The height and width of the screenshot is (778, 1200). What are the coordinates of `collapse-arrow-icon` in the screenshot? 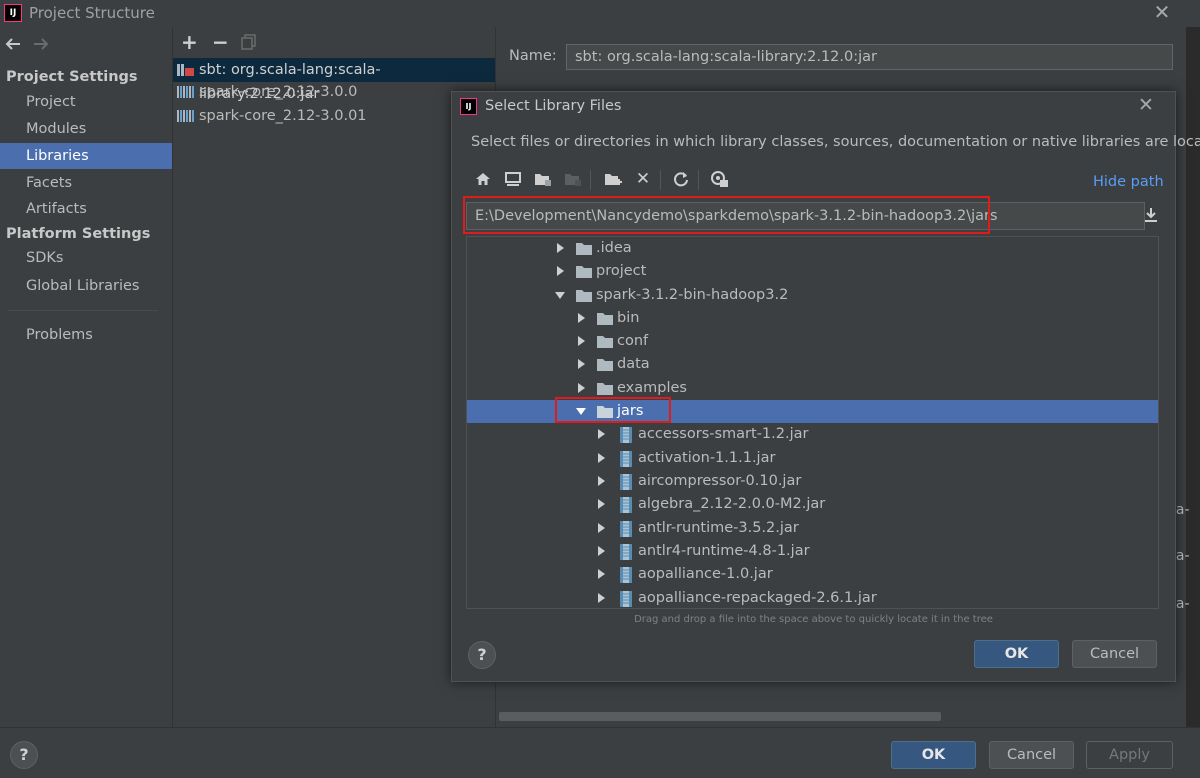 It's located at (560, 295).